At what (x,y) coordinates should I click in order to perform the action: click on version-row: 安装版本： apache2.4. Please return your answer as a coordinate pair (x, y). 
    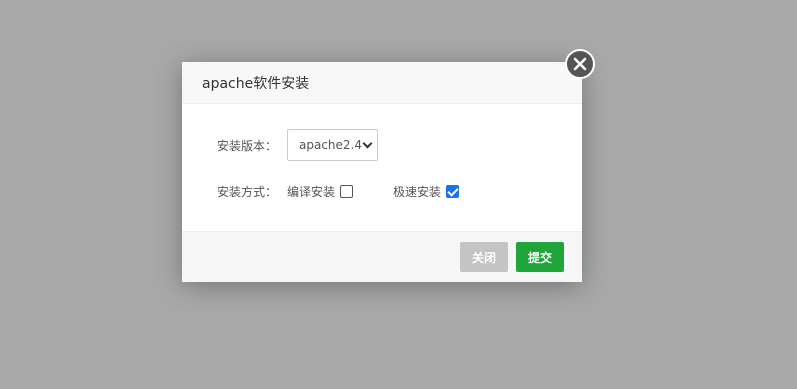
    Looking at the image, I should click on (297, 145).